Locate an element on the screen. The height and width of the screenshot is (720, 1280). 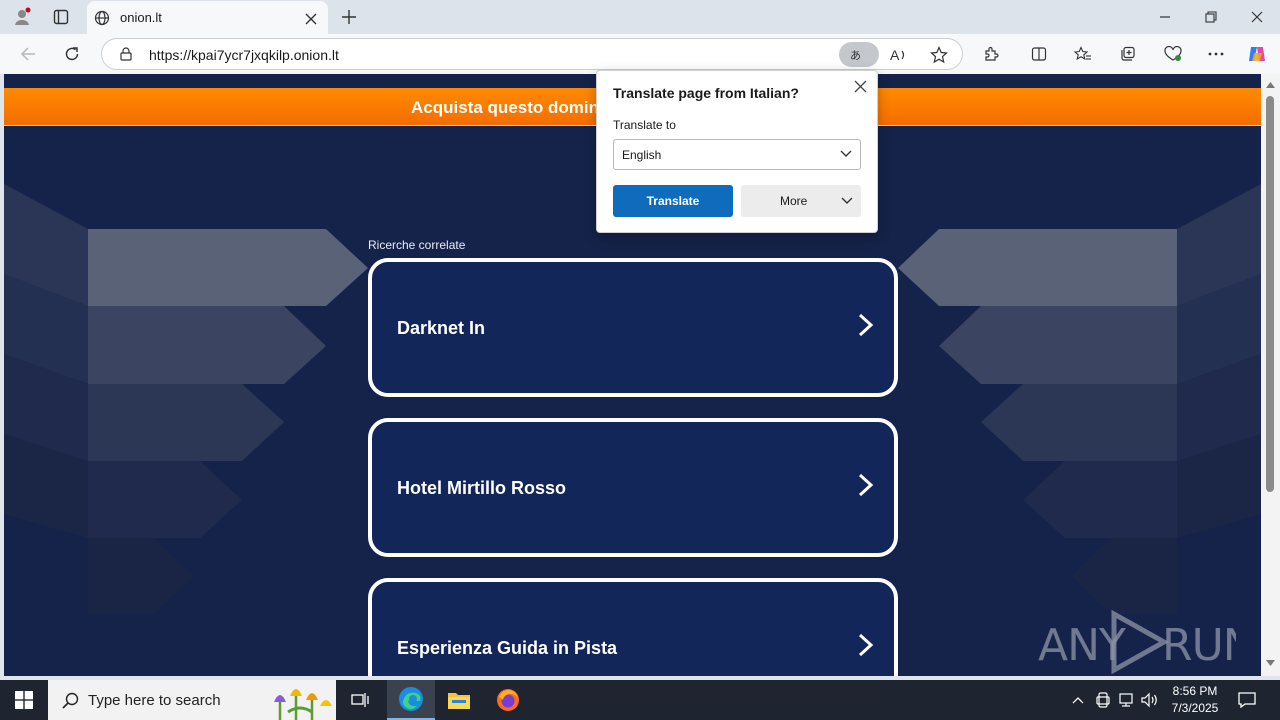
svg-text: RUN is located at coordinates (1199, 645).